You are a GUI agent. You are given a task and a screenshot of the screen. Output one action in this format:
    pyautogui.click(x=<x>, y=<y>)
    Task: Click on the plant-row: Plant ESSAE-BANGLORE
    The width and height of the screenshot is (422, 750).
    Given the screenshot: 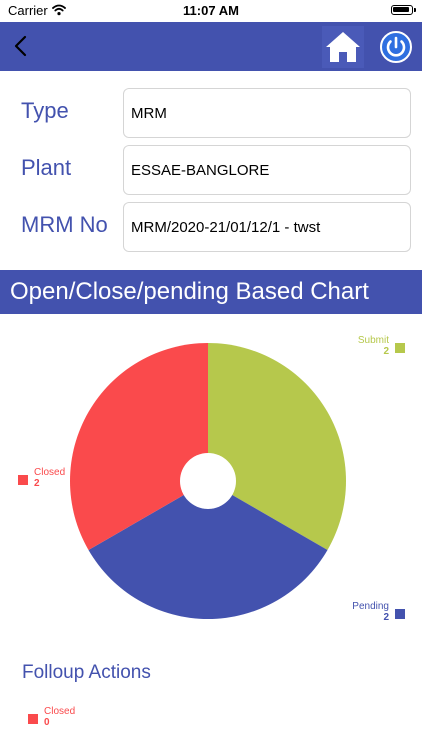 What is the action you would take?
    pyautogui.click(x=211, y=170)
    